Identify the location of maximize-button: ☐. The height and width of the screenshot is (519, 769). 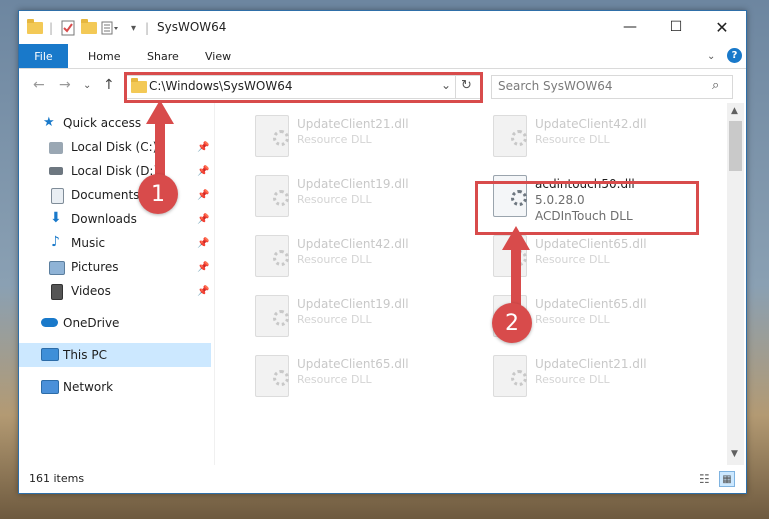
(676, 27).